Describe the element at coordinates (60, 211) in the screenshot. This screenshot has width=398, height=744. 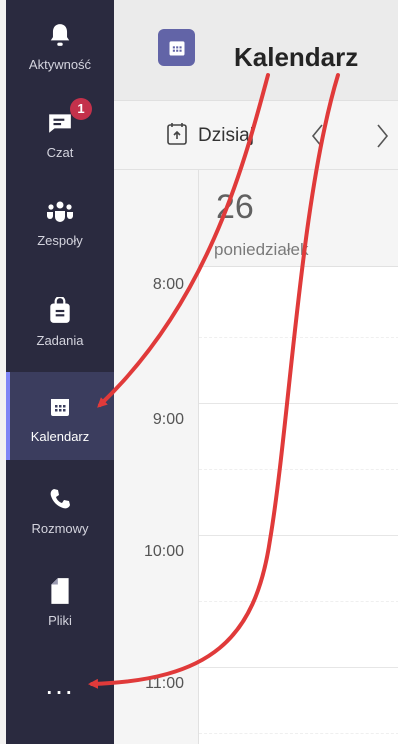
I see `teams-icon` at that location.